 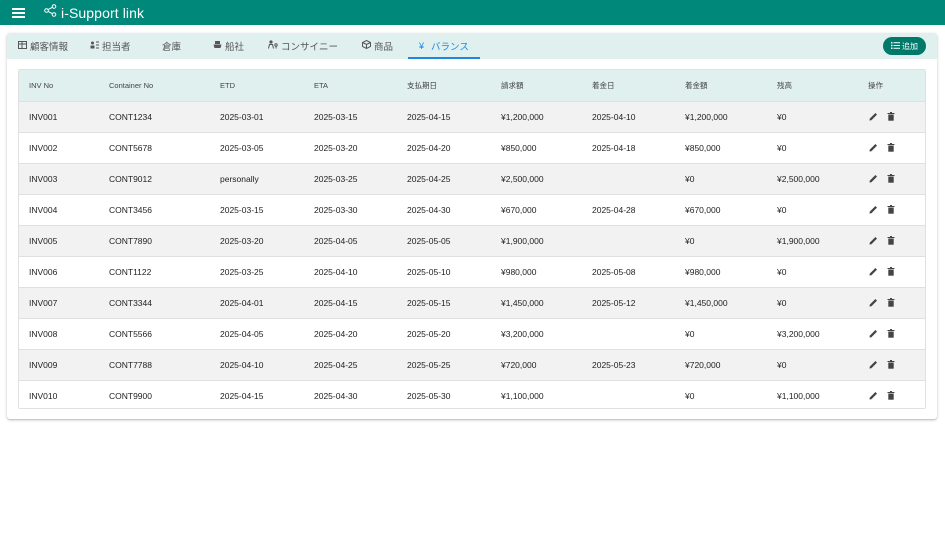 I want to click on table-cell: 2025-04-25, so click(x=336, y=364).